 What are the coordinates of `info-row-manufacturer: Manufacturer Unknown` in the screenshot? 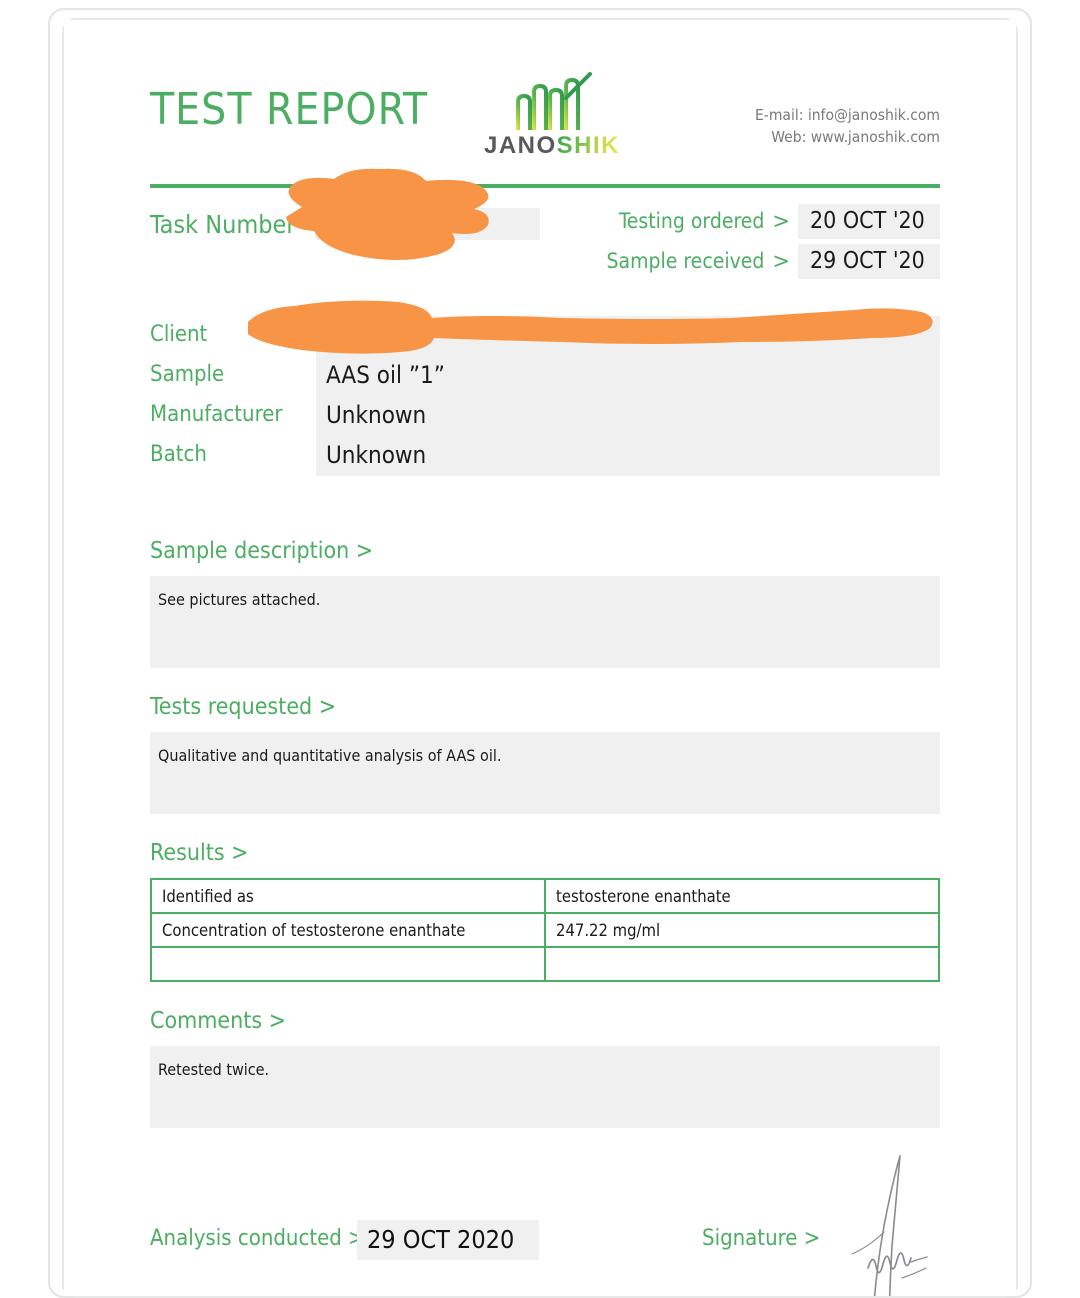 It's located at (545, 416).